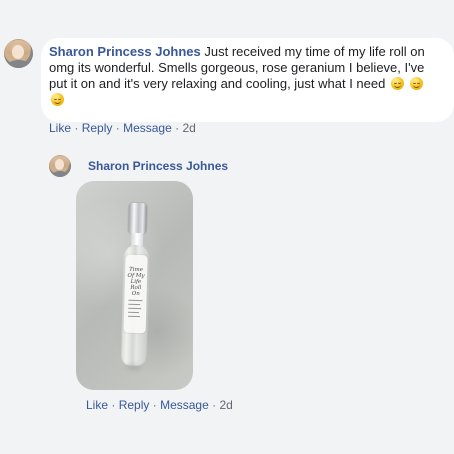 The image size is (454, 454). Describe the element at coordinates (125, 51) in the screenshot. I see `comment-author: Sharon Princess Johnes` at that location.